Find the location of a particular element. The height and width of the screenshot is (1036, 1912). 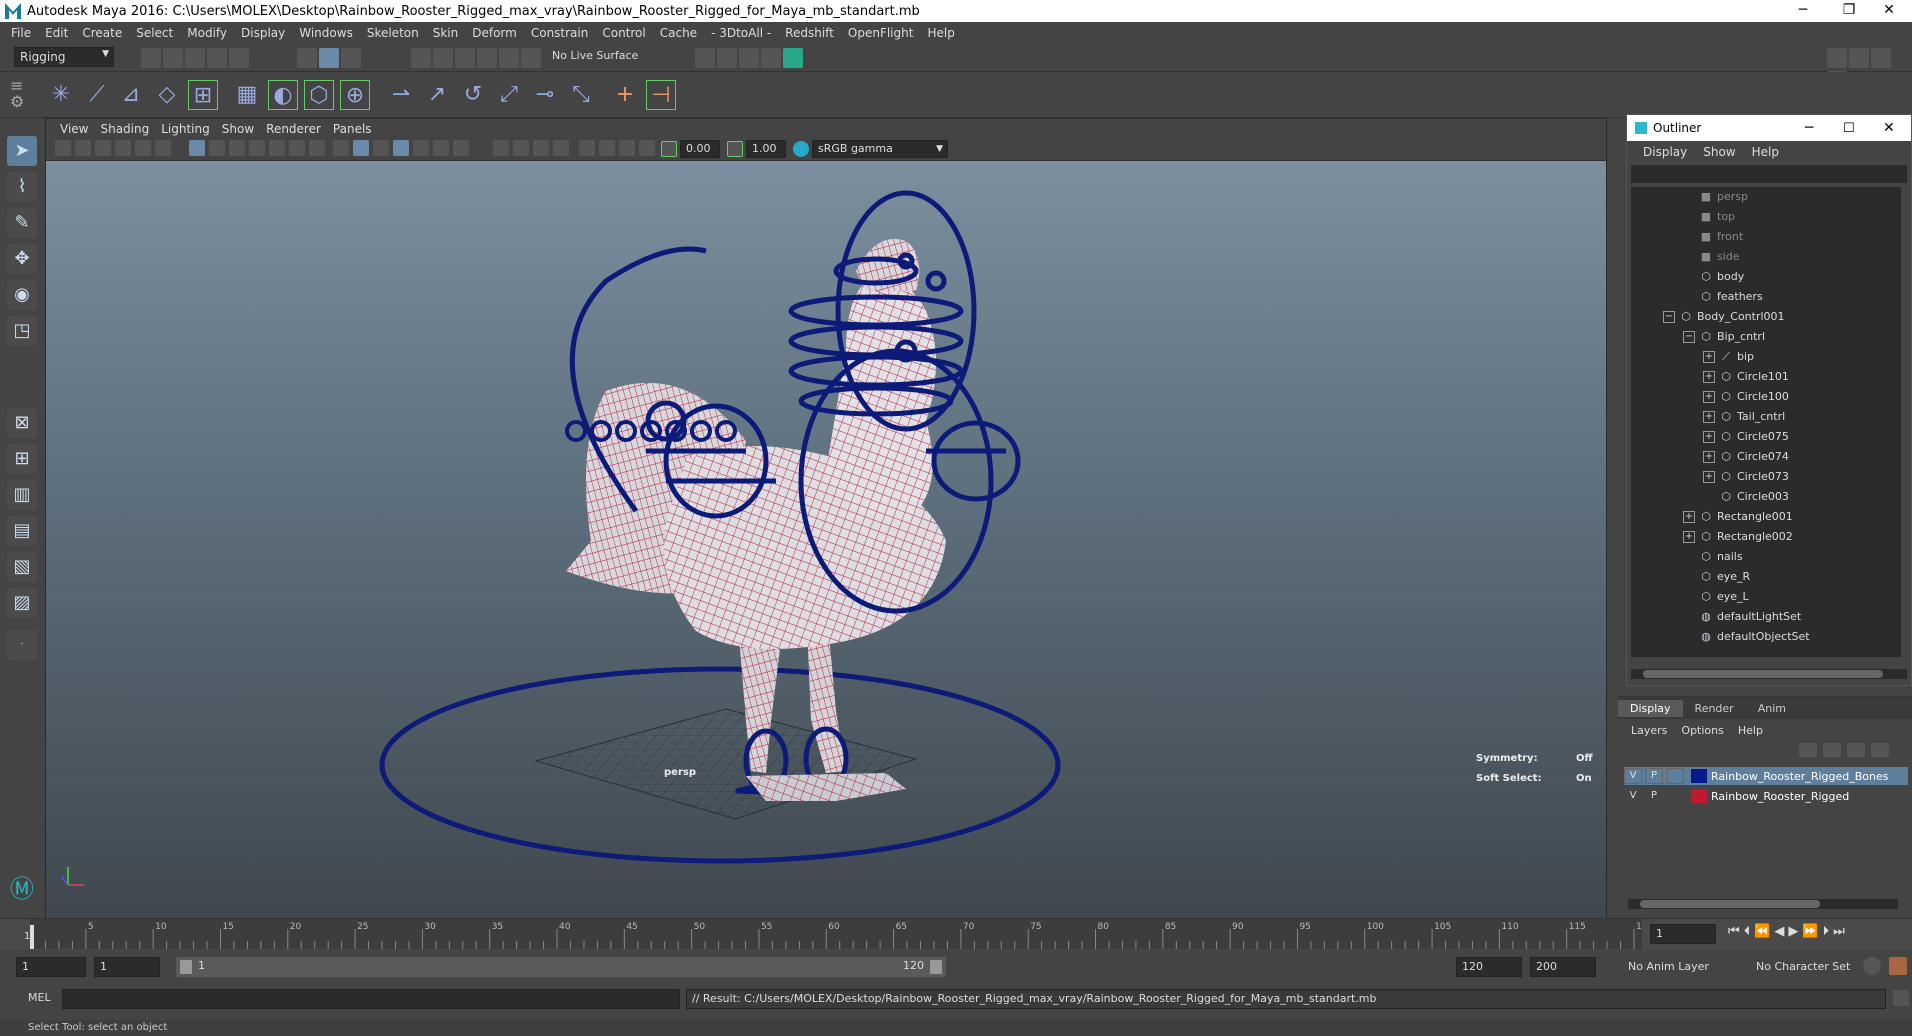

playback-end-field: 120 is located at coordinates (1489, 967).